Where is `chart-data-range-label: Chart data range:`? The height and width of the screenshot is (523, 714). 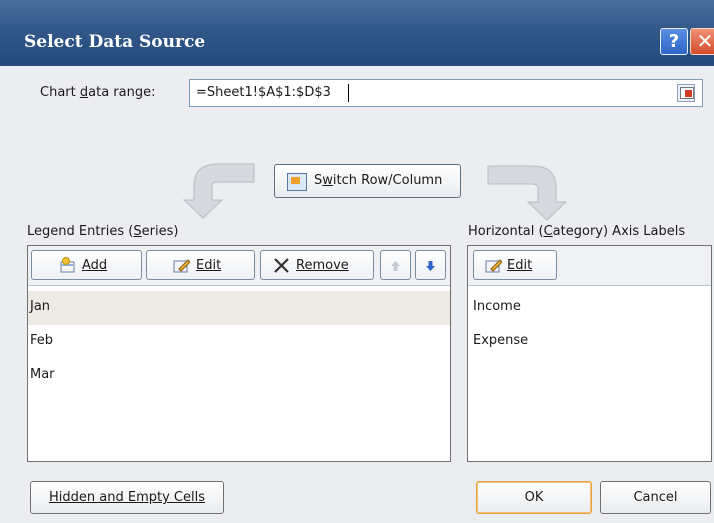 chart-data-range-label: Chart data range: is located at coordinates (98, 92).